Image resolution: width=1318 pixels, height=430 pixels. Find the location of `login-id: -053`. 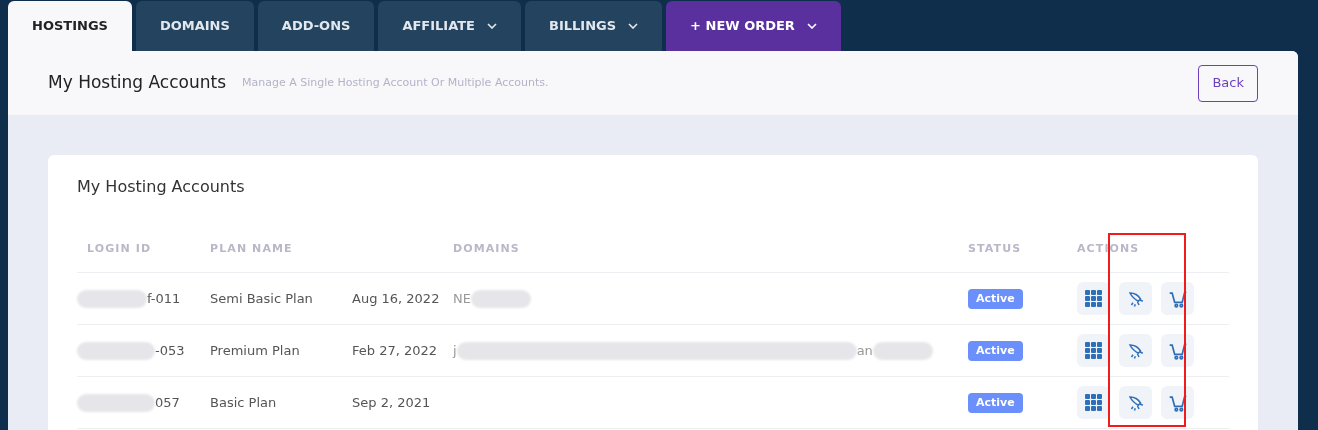

login-id: -053 is located at coordinates (170, 350).